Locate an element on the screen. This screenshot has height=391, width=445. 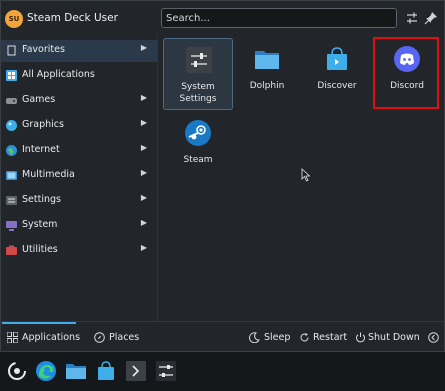
sidebar-item-label: Graphics is located at coordinates (43, 124).